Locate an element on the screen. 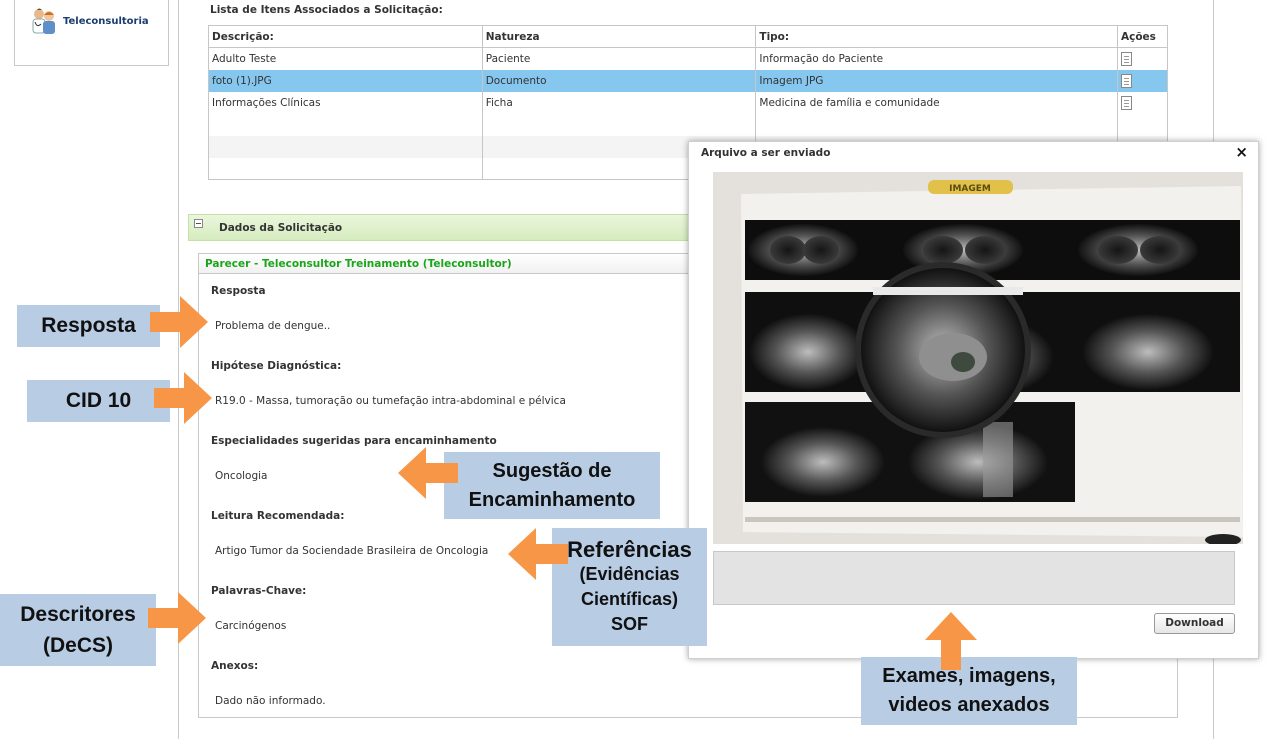  section-title: Dados da Solicitação is located at coordinates (281, 228).